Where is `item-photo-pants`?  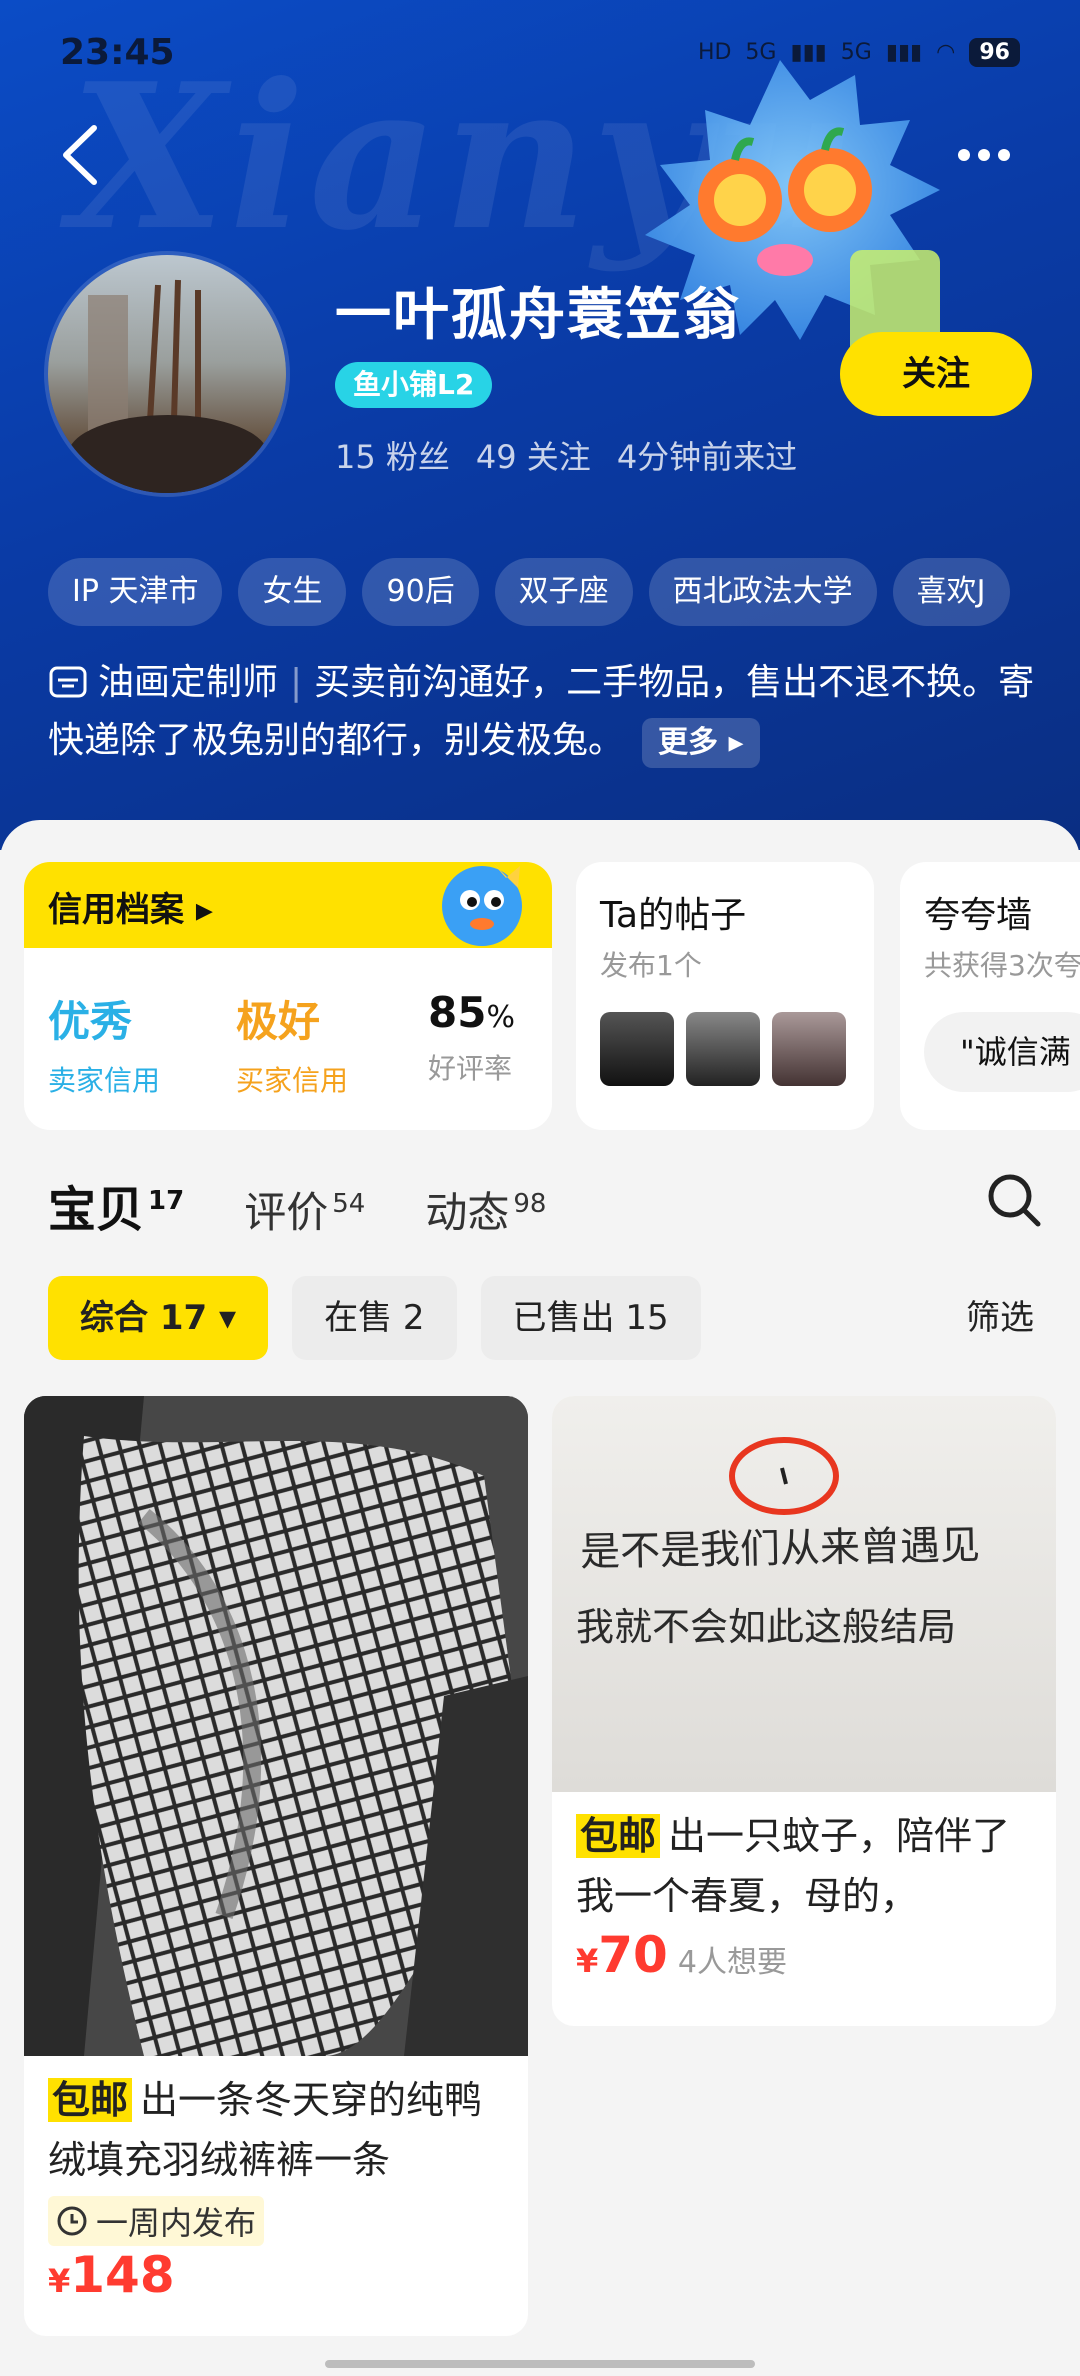
item-photo-pants is located at coordinates (276, 1726).